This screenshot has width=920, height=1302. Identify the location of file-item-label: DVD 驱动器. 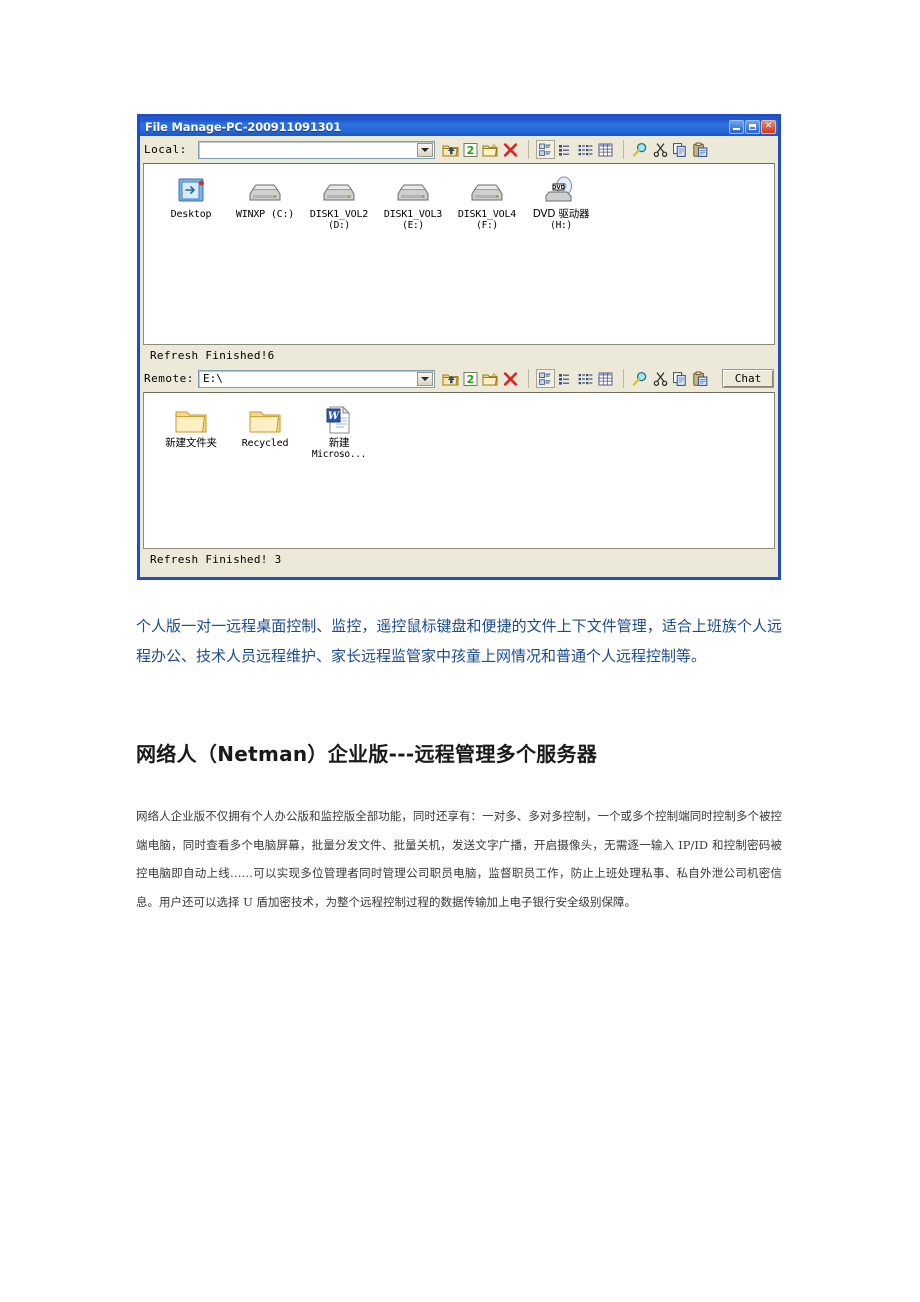
(561, 214).